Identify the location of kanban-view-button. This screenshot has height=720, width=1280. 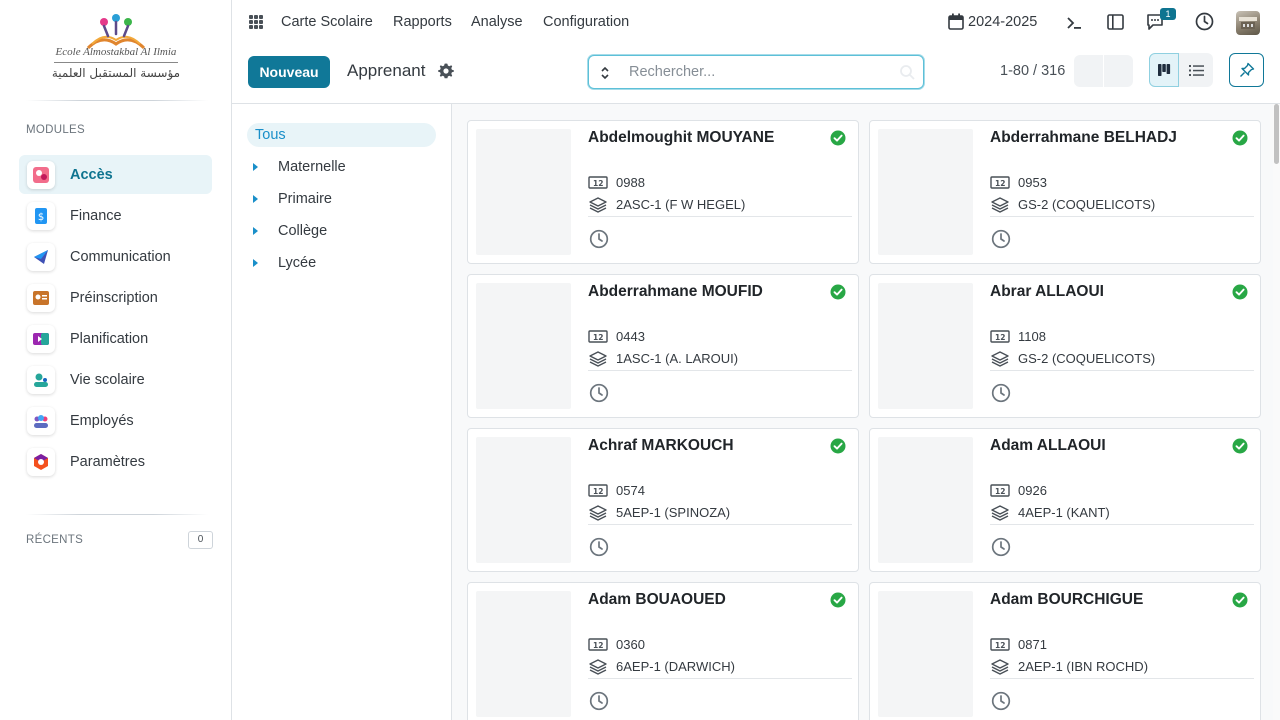
(1164, 70).